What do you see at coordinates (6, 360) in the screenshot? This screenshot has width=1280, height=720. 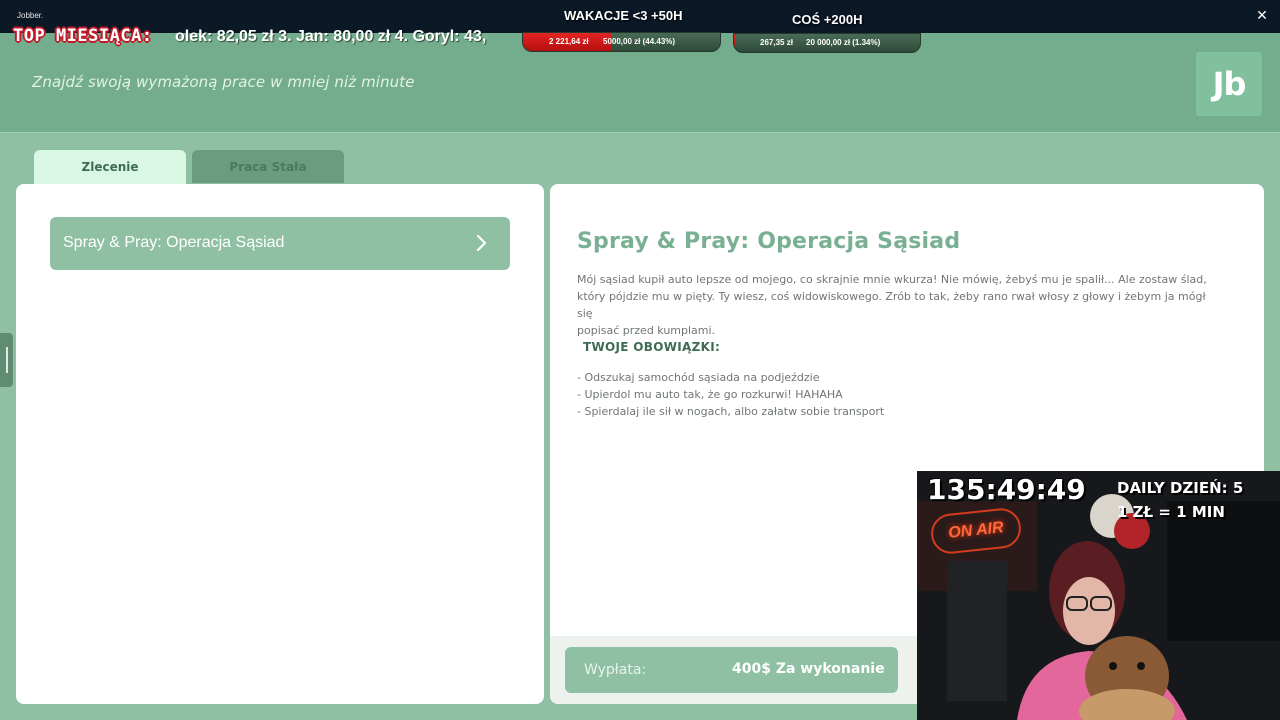 I see `side-drawer-handle` at bounding box center [6, 360].